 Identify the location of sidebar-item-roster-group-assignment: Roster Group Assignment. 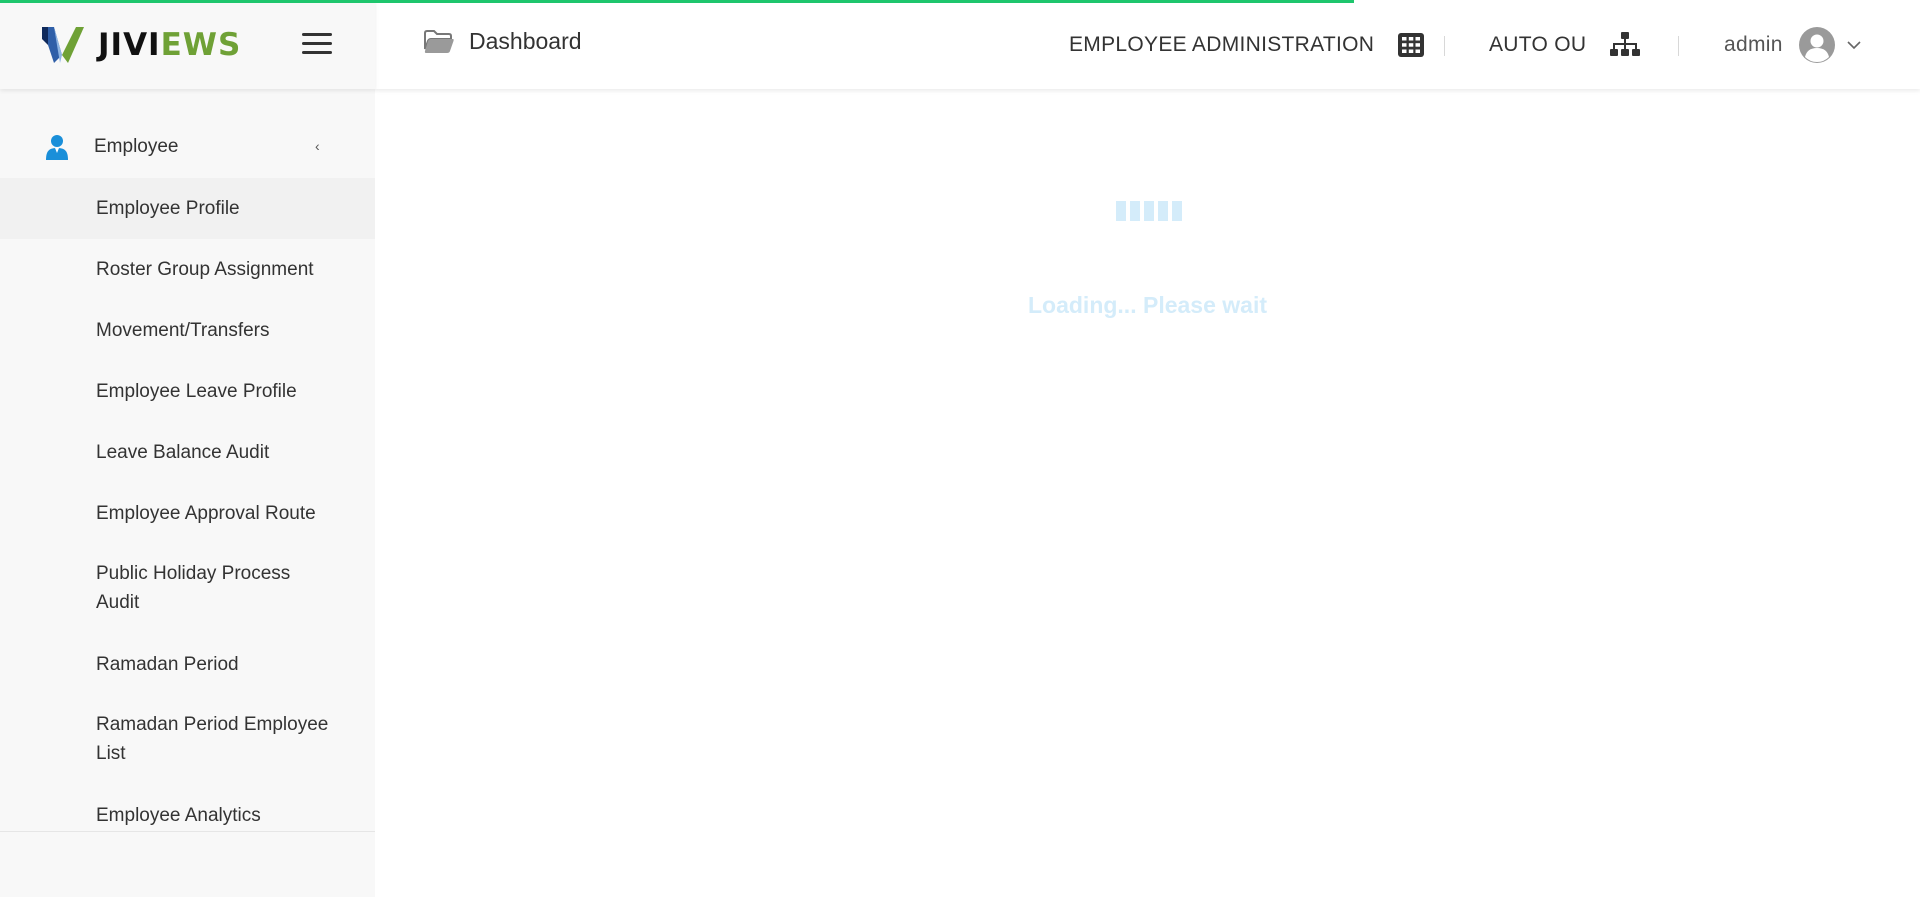
(187, 269).